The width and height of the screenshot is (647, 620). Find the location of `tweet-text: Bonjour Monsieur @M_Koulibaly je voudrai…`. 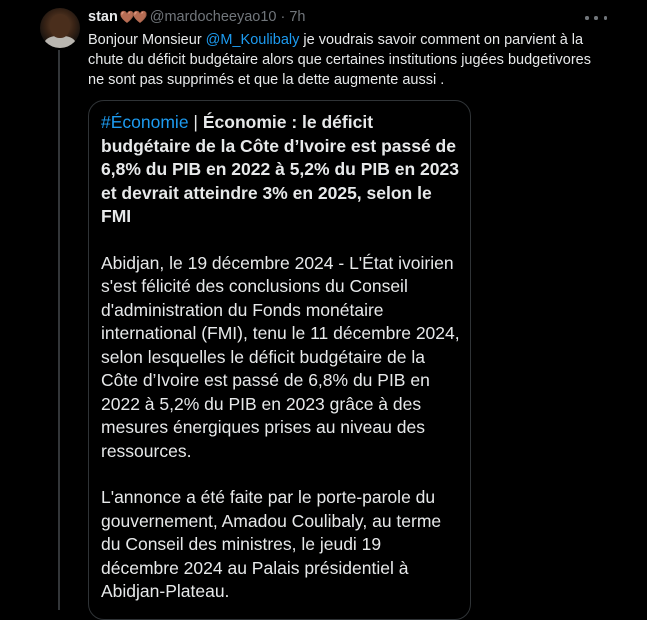

tweet-text: Bonjour Monsieur @M_Koulibaly je voudrai… is located at coordinates (348, 60).